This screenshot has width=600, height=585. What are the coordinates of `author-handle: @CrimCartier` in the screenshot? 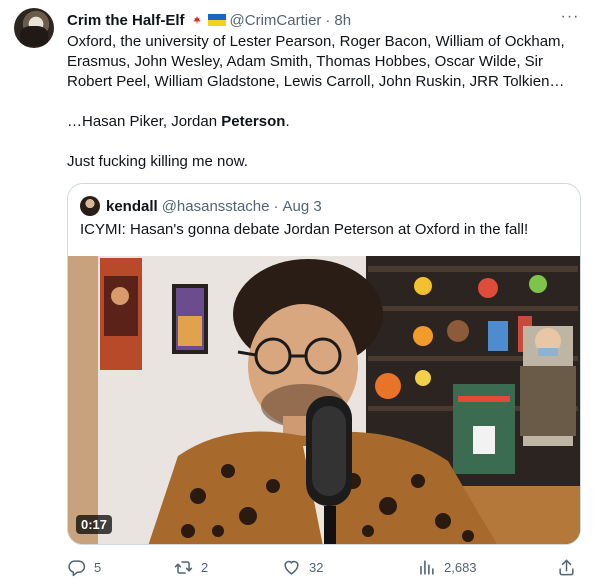 It's located at (276, 20).